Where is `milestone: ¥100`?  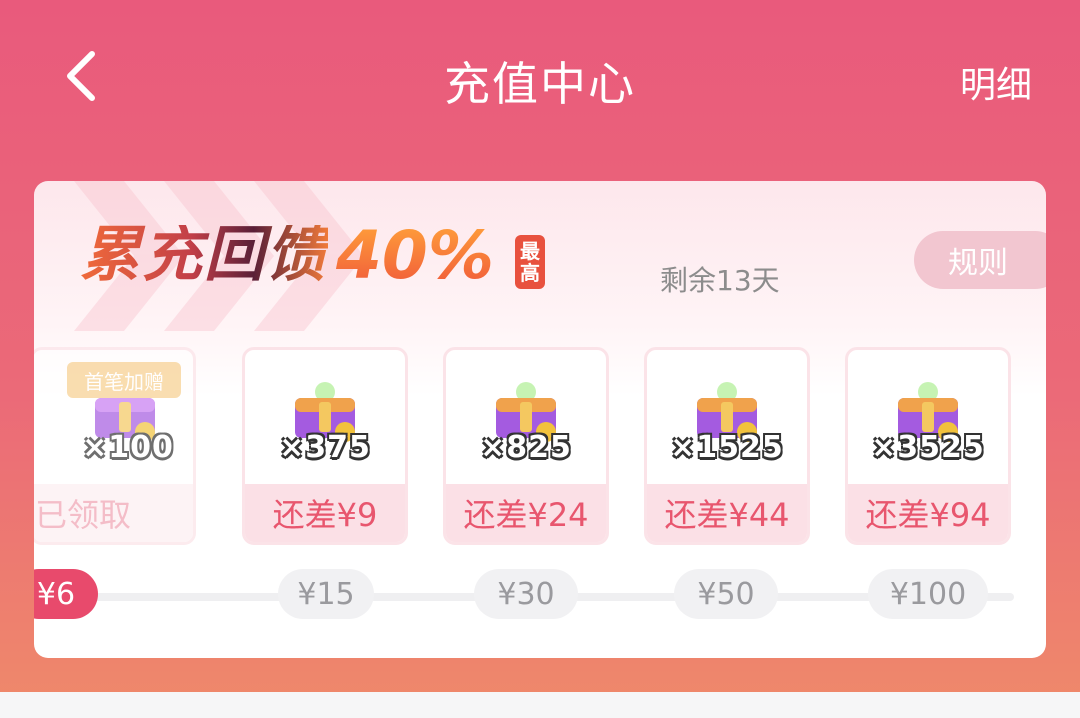 milestone: ¥100 is located at coordinates (928, 594).